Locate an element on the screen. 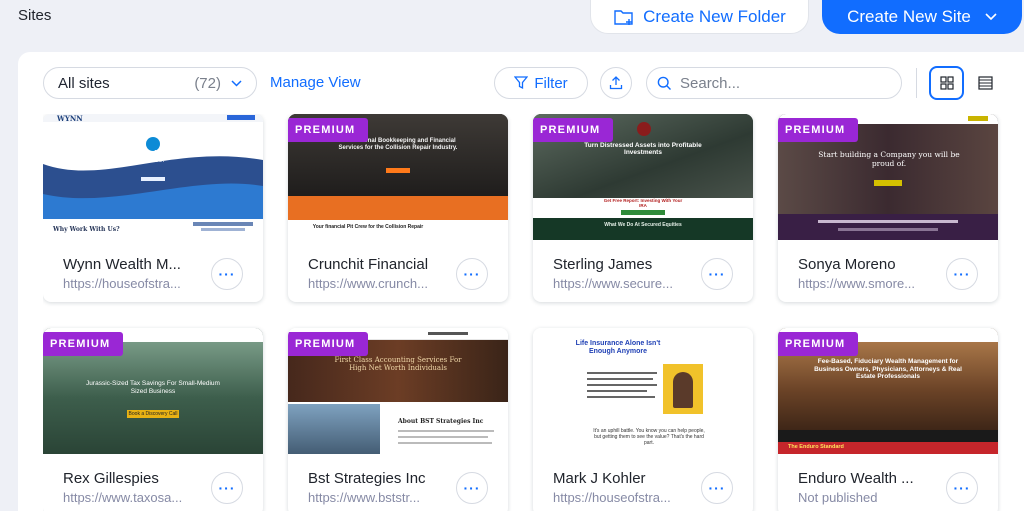 This screenshot has height=511, width=1024. funnel-icon is located at coordinates (521, 83).